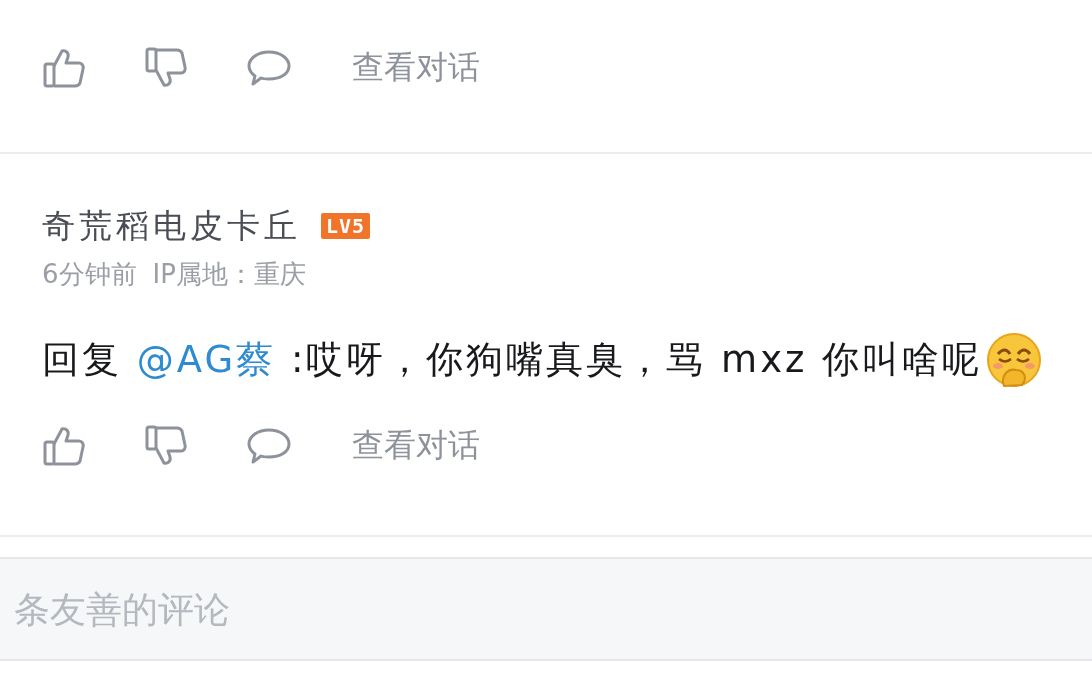 The image size is (1092, 682). I want to click on ip-location: IP属地：重庆, so click(229, 274).